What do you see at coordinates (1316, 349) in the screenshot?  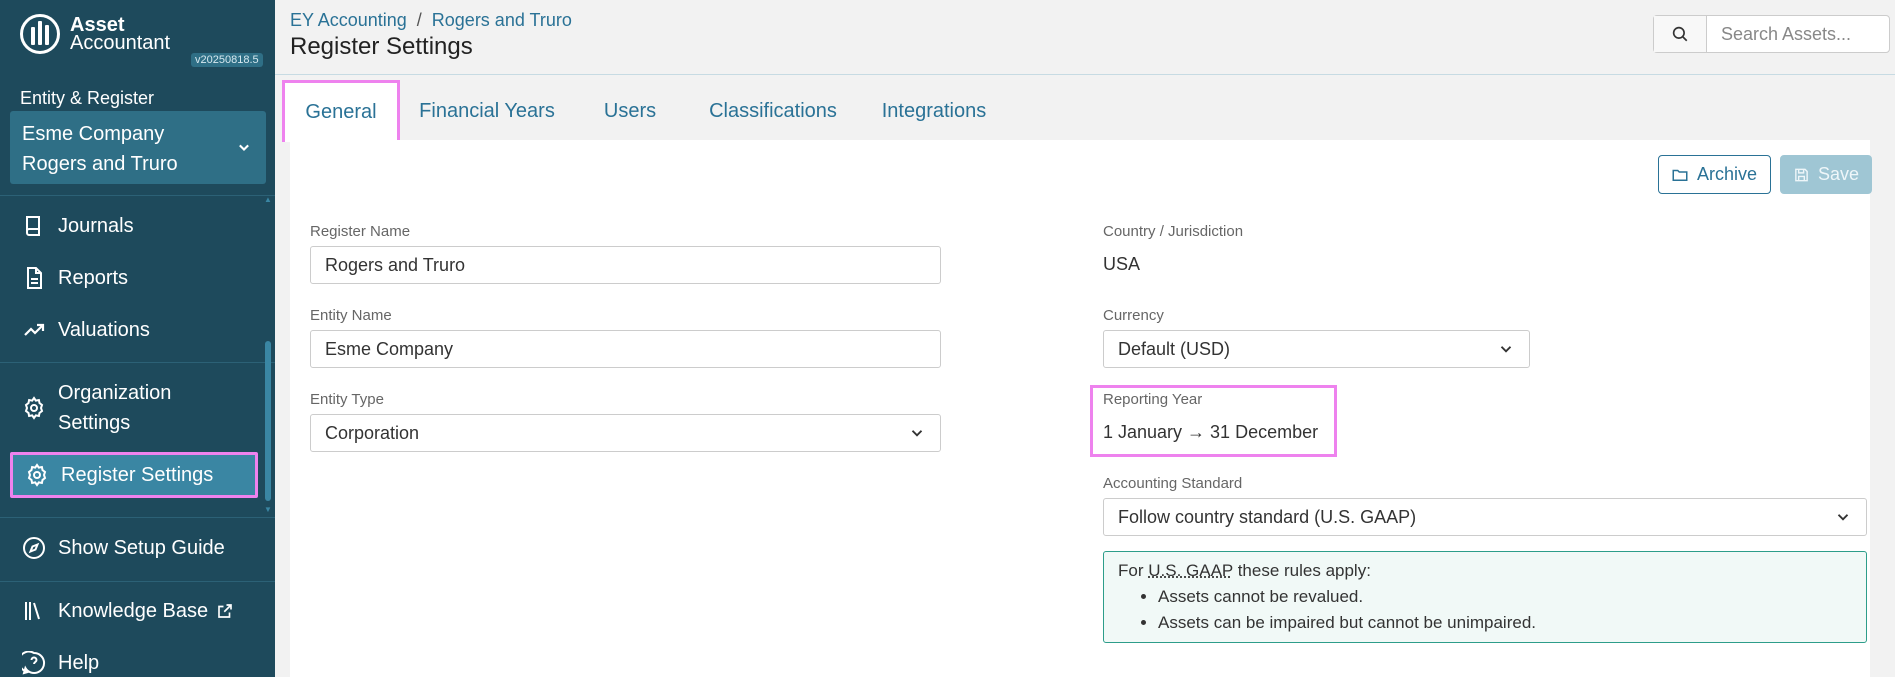 I see `currency-select: Default (USD)` at bounding box center [1316, 349].